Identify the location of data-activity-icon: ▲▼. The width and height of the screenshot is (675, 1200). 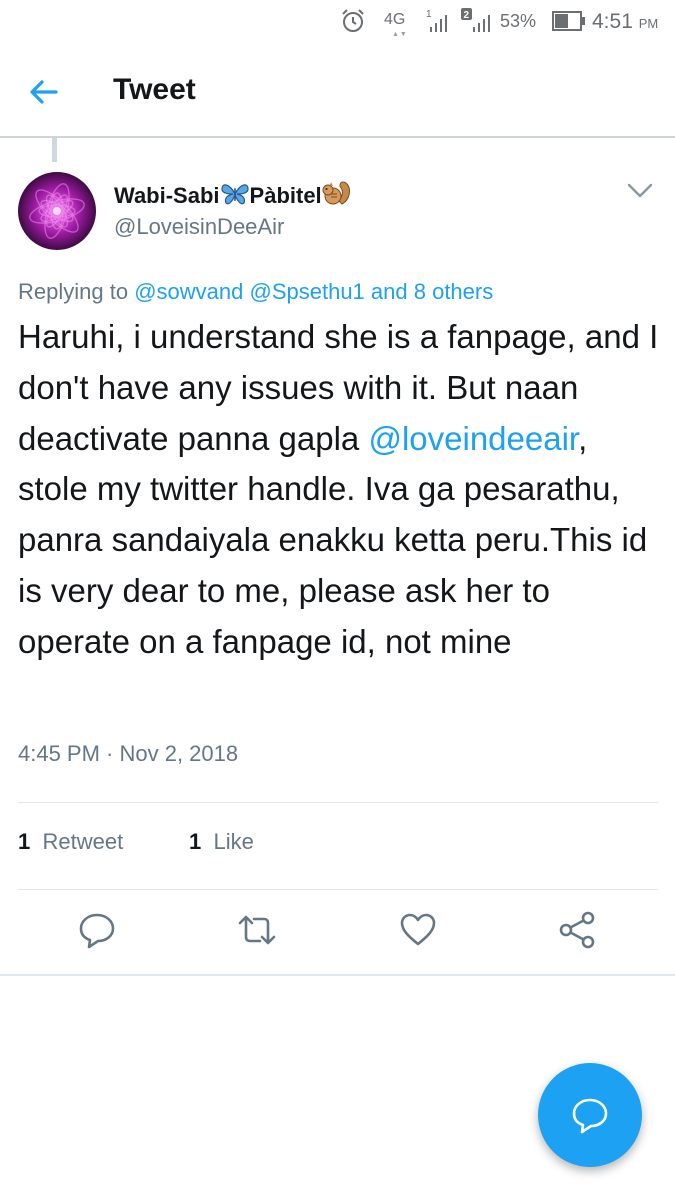
(400, 34).